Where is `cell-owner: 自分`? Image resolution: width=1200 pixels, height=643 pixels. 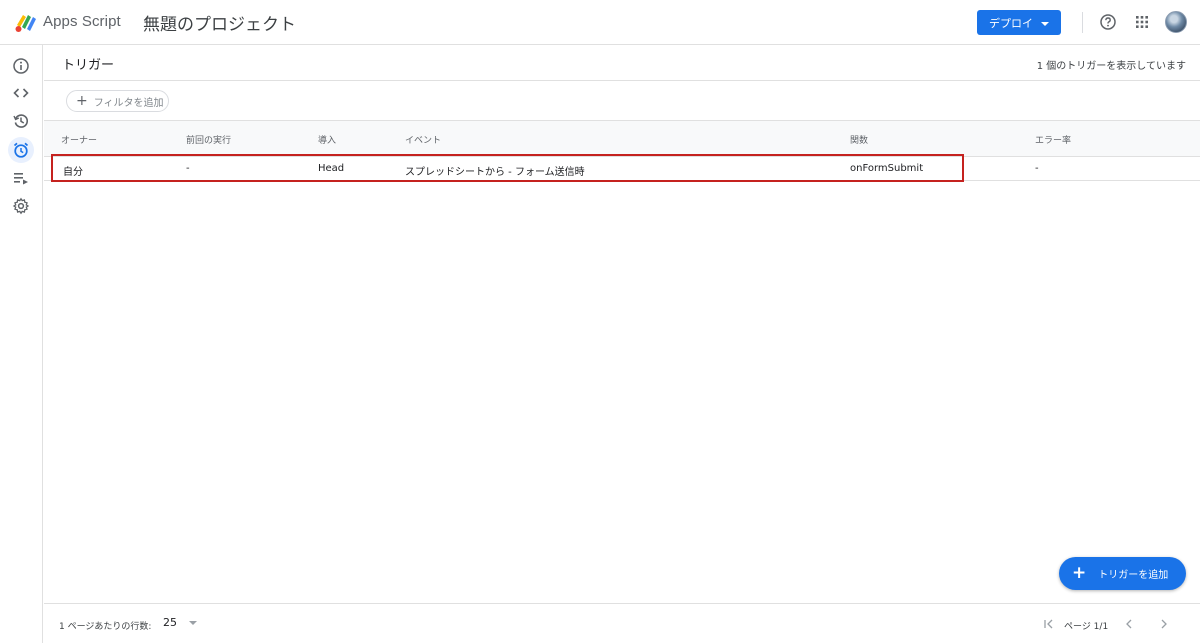
cell-owner: 自分 is located at coordinates (73, 172).